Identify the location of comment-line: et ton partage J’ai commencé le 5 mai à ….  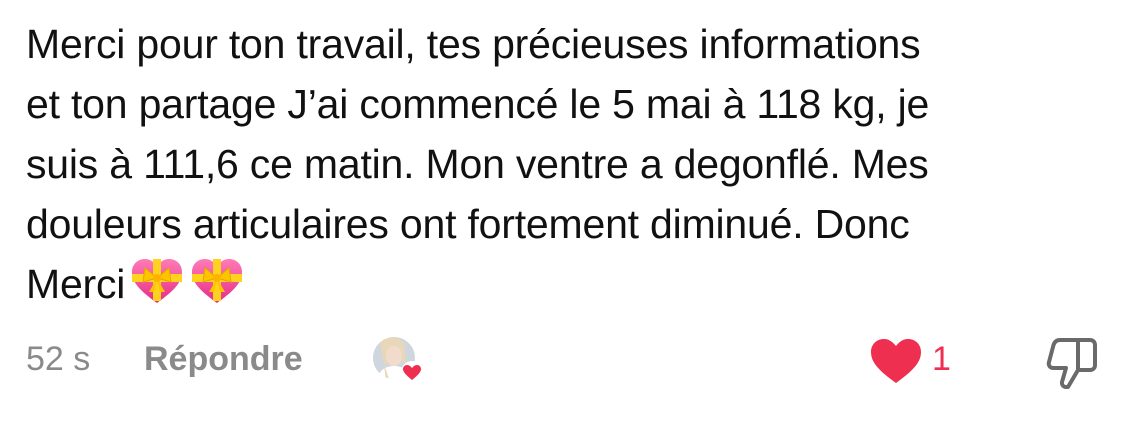
(478, 104).